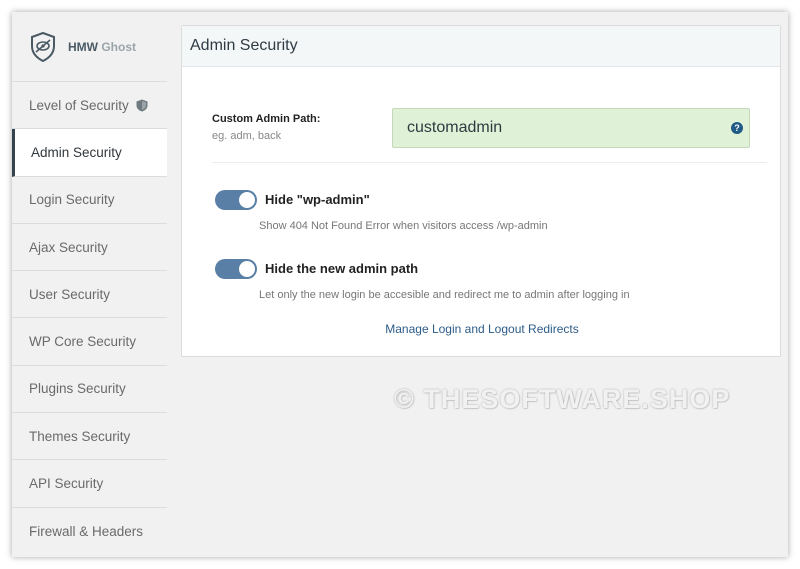 The height and width of the screenshot is (569, 800). I want to click on hide-new-admin-path-title: Hide the new admin path, so click(342, 268).